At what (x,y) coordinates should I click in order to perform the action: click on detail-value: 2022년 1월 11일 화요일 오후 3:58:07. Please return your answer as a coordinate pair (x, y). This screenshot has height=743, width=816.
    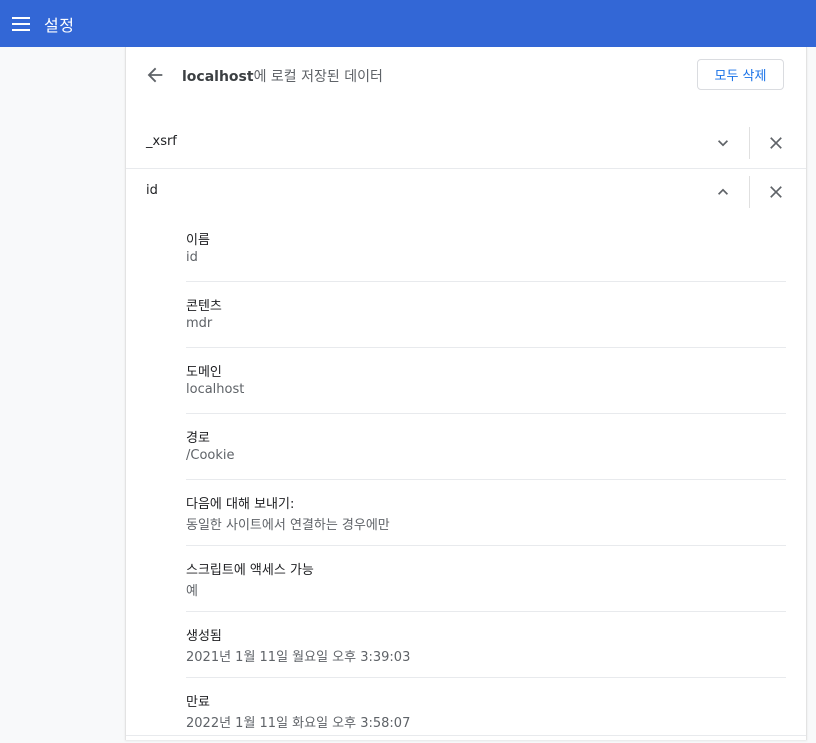
    Looking at the image, I should click on (298, 723).